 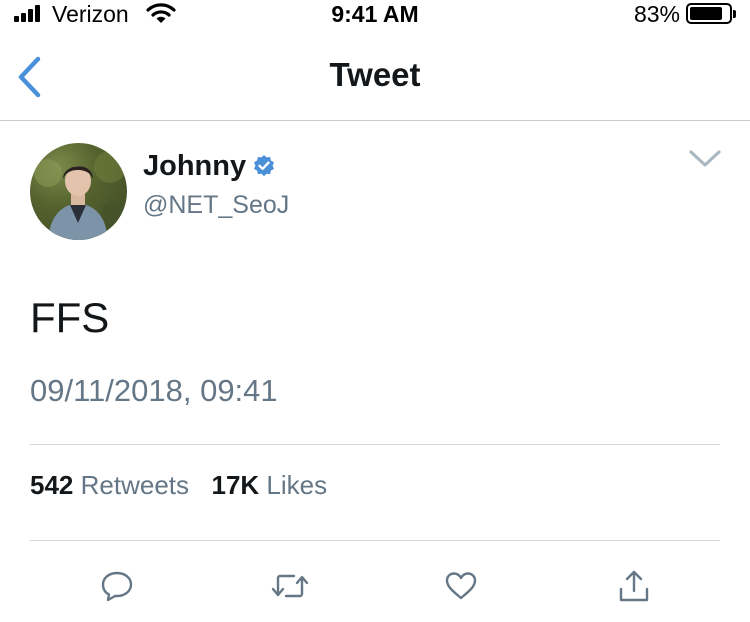 I want to click on stats-divider, so click(x=375, y=540).